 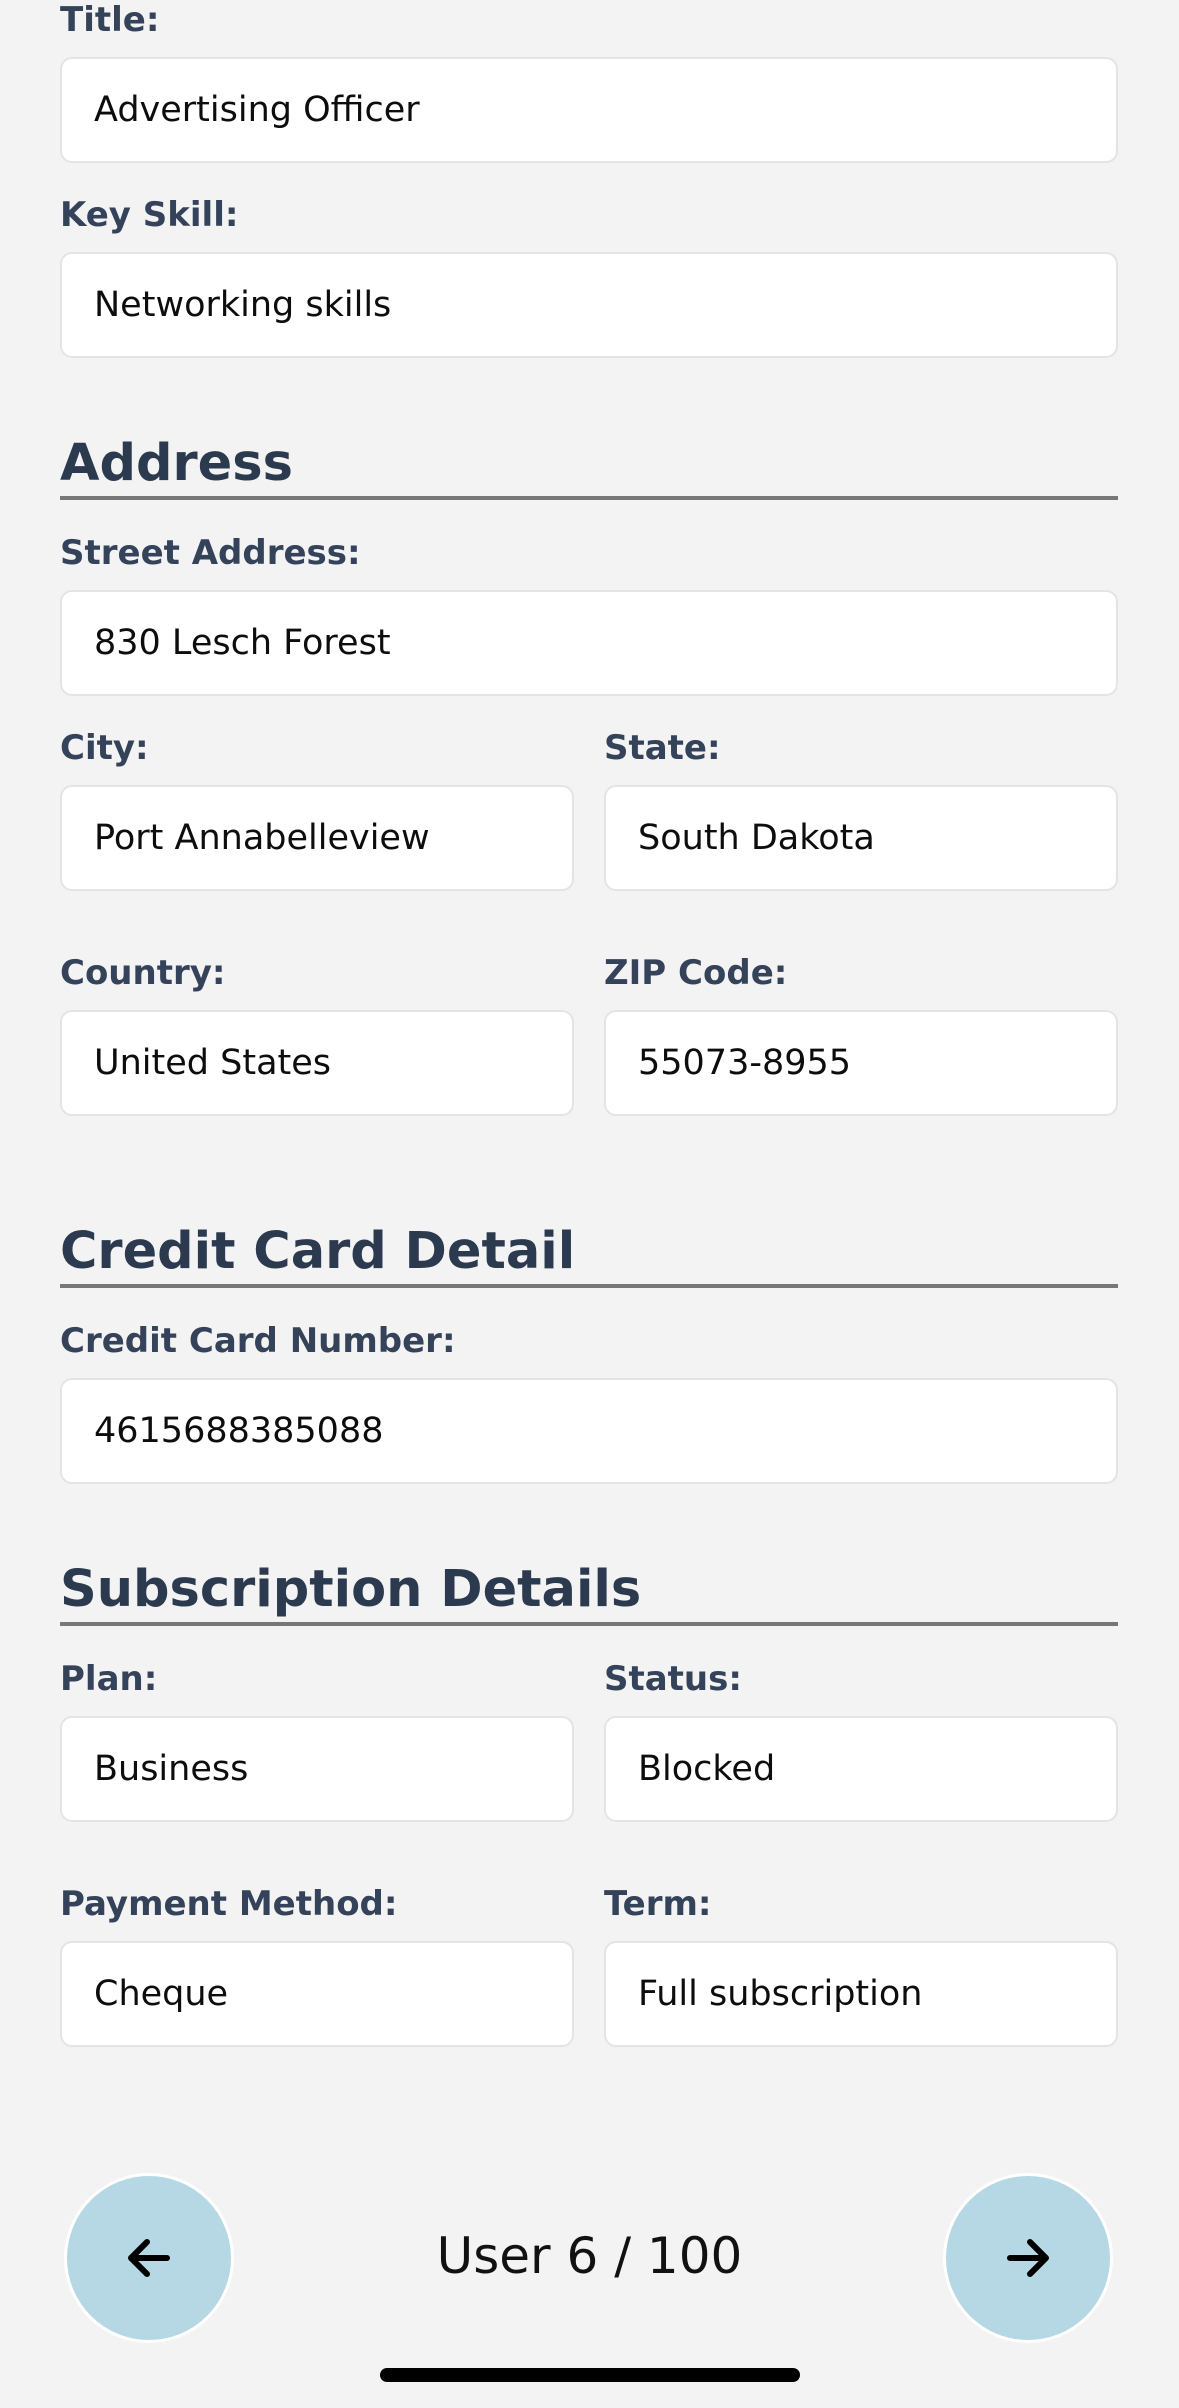 What do you see at coordinates (317, 1063) in the screenshot?
I see `country-field: United States` at bounding box center [317, 1063].